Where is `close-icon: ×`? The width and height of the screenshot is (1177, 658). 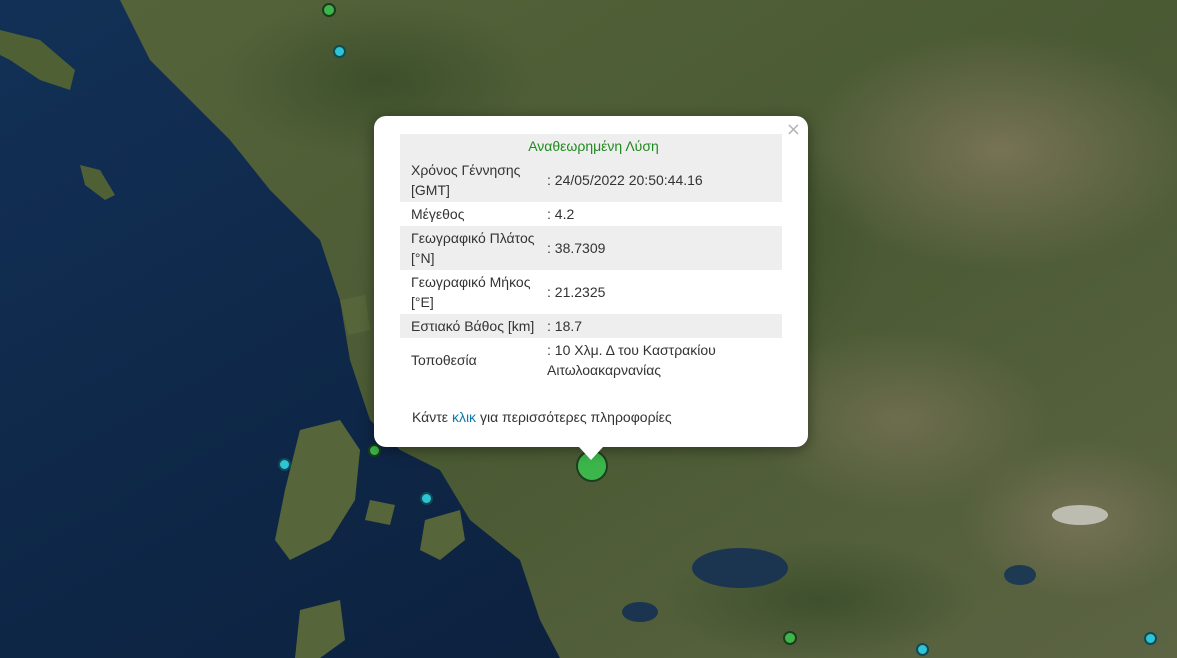 close-icon: × is located at coordinates (793, 130).